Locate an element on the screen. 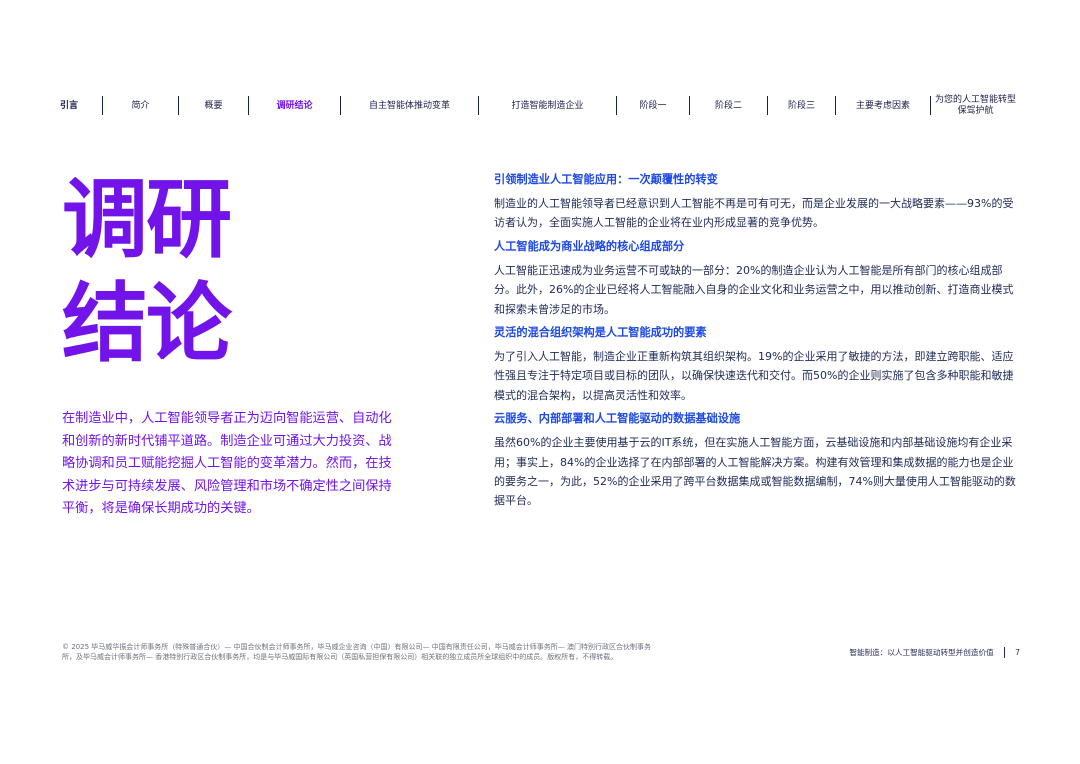  section-heading: 灵活的混合组织架构是人工智能成功的要素 is located at coordinates (600, 333).